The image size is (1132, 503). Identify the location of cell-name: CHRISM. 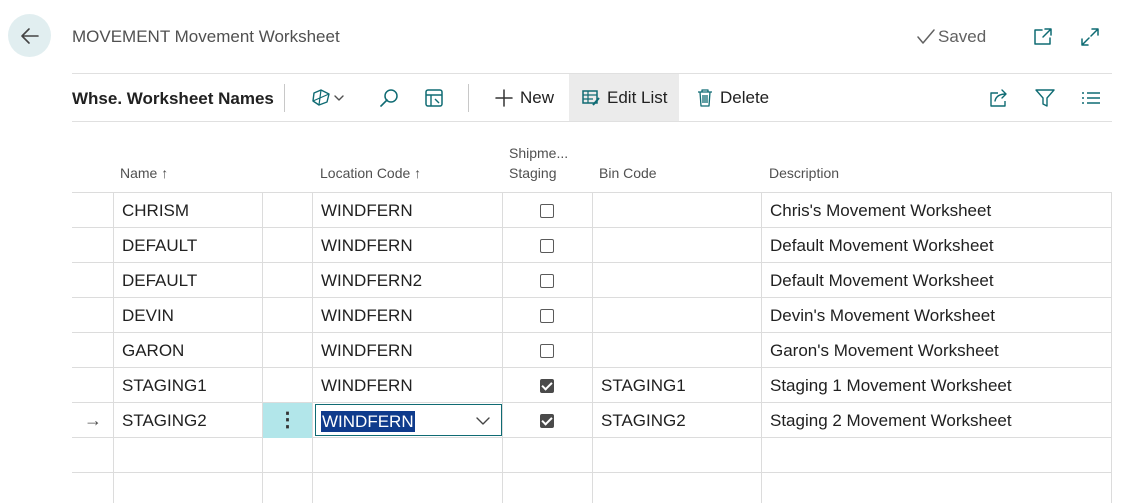
(187, 210).